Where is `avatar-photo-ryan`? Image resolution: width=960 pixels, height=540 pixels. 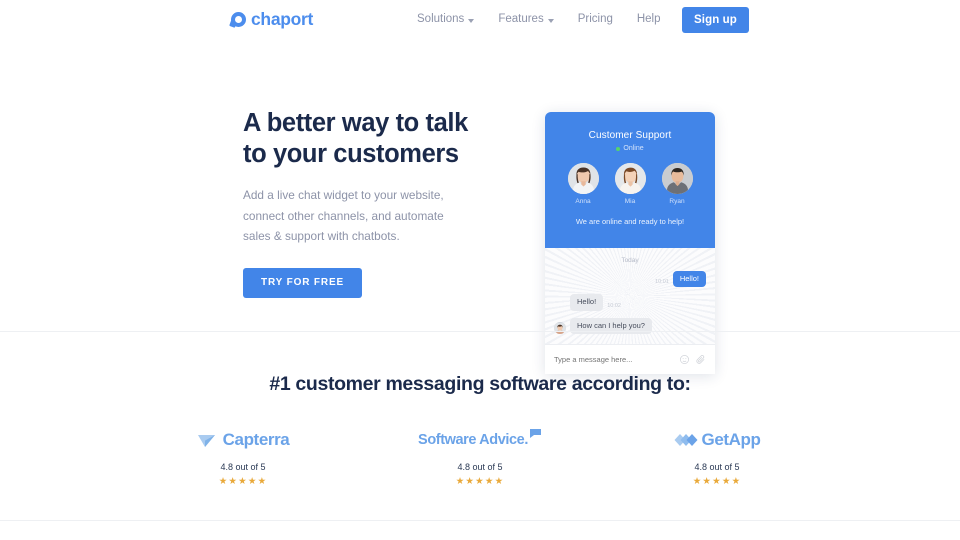
avatar-photo-ryan is located at coordinates (677, 178).